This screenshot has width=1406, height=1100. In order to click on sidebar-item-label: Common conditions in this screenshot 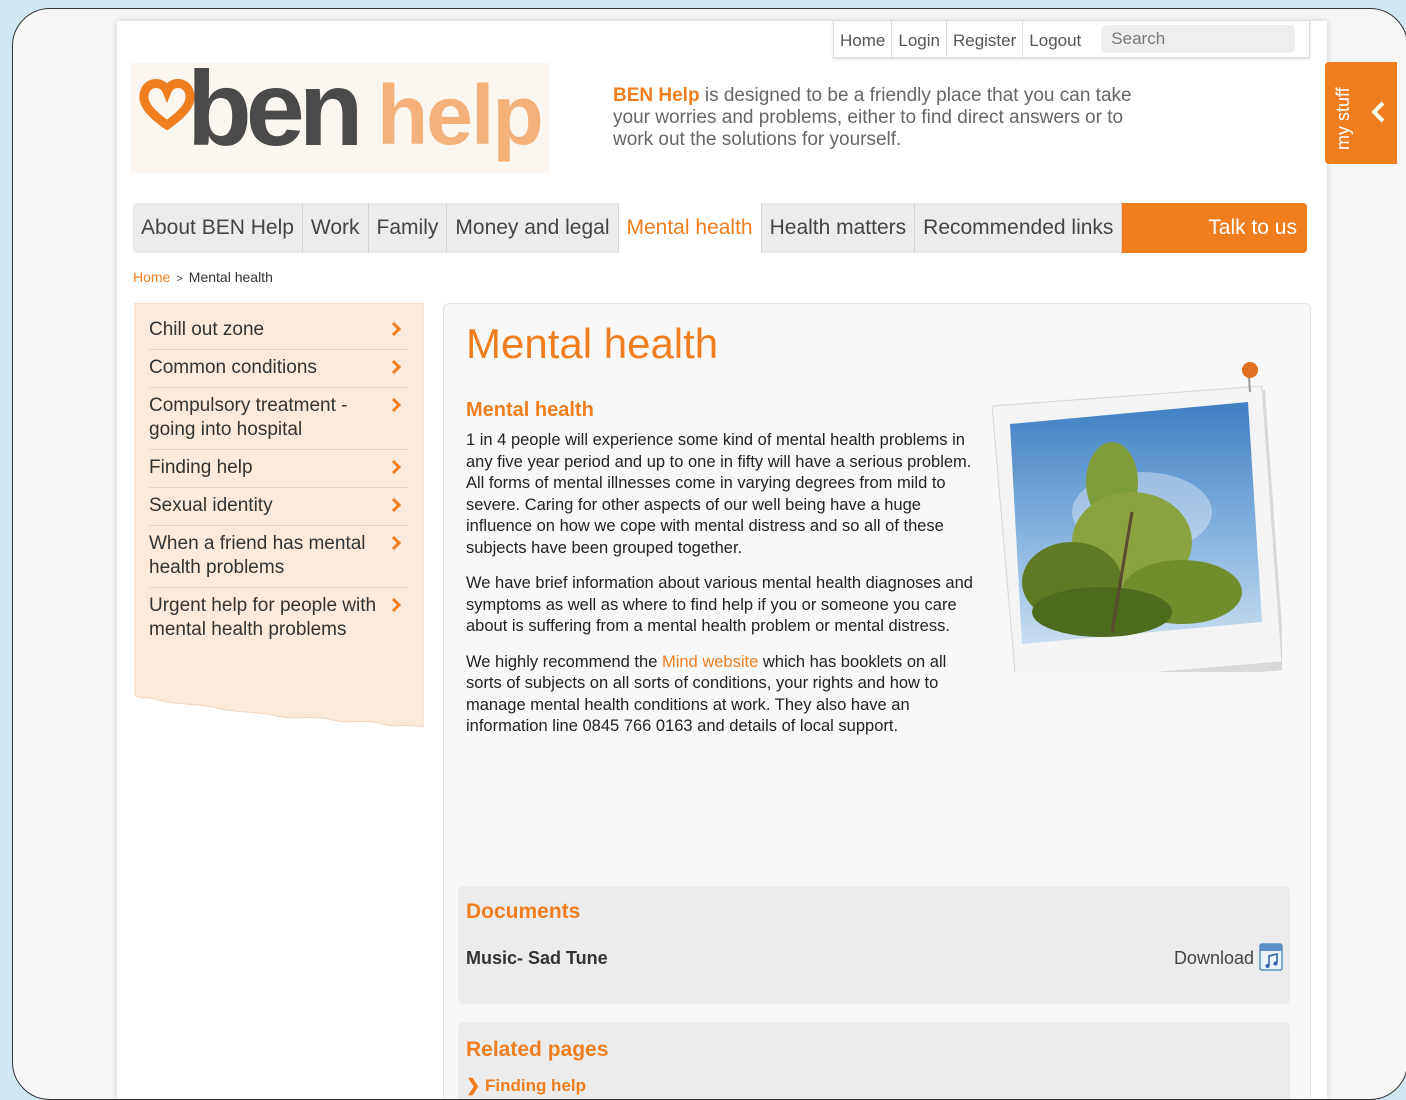, I will do `click(233, 367)`.